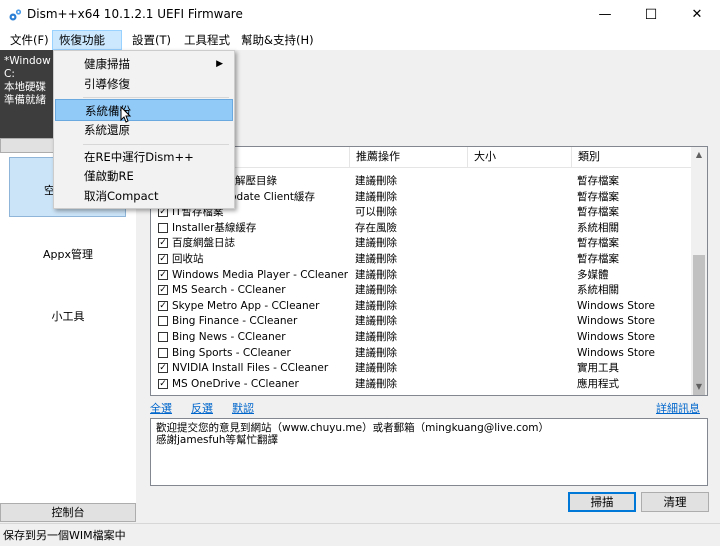 The width and height of the screenshot is (720, 546). I want to click on row-category: 應用程式, so click(598, 383).